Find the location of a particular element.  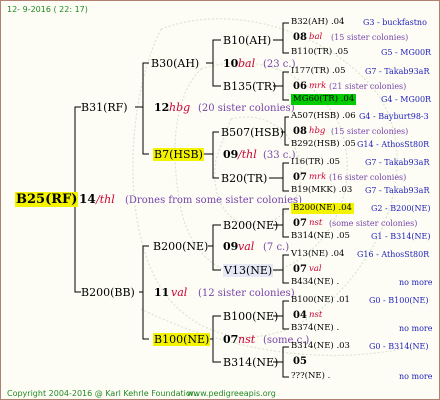

gen4-generation: 04 is located at coordinates (300, 315).